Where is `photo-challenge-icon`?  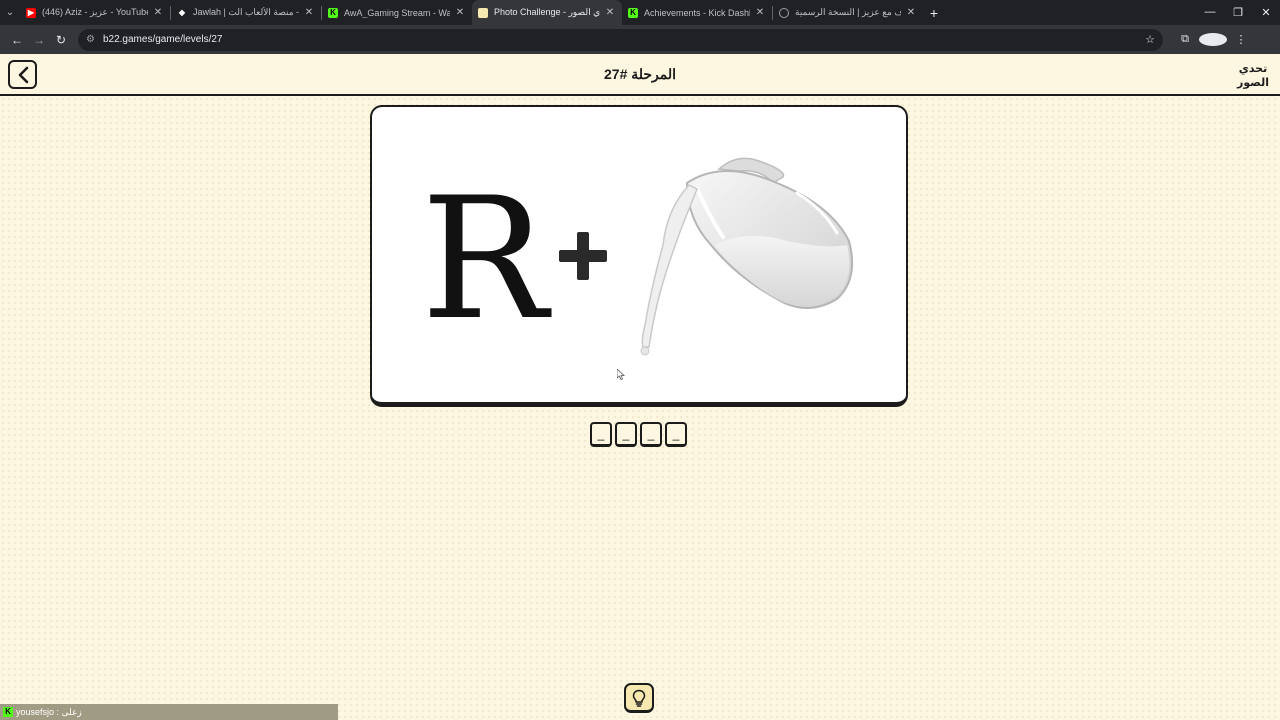
photo-challenge-icon is located at coordinates (483, 12).